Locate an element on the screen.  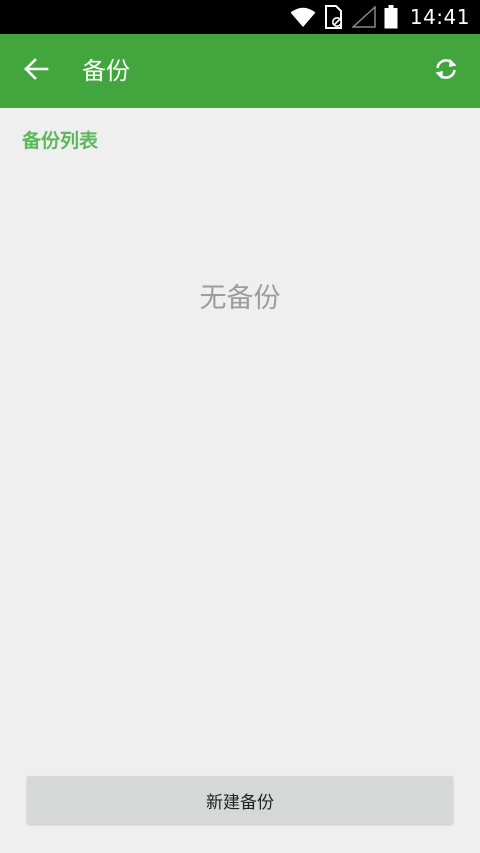
page-title: 备份 is located at coordinates (106, 71).